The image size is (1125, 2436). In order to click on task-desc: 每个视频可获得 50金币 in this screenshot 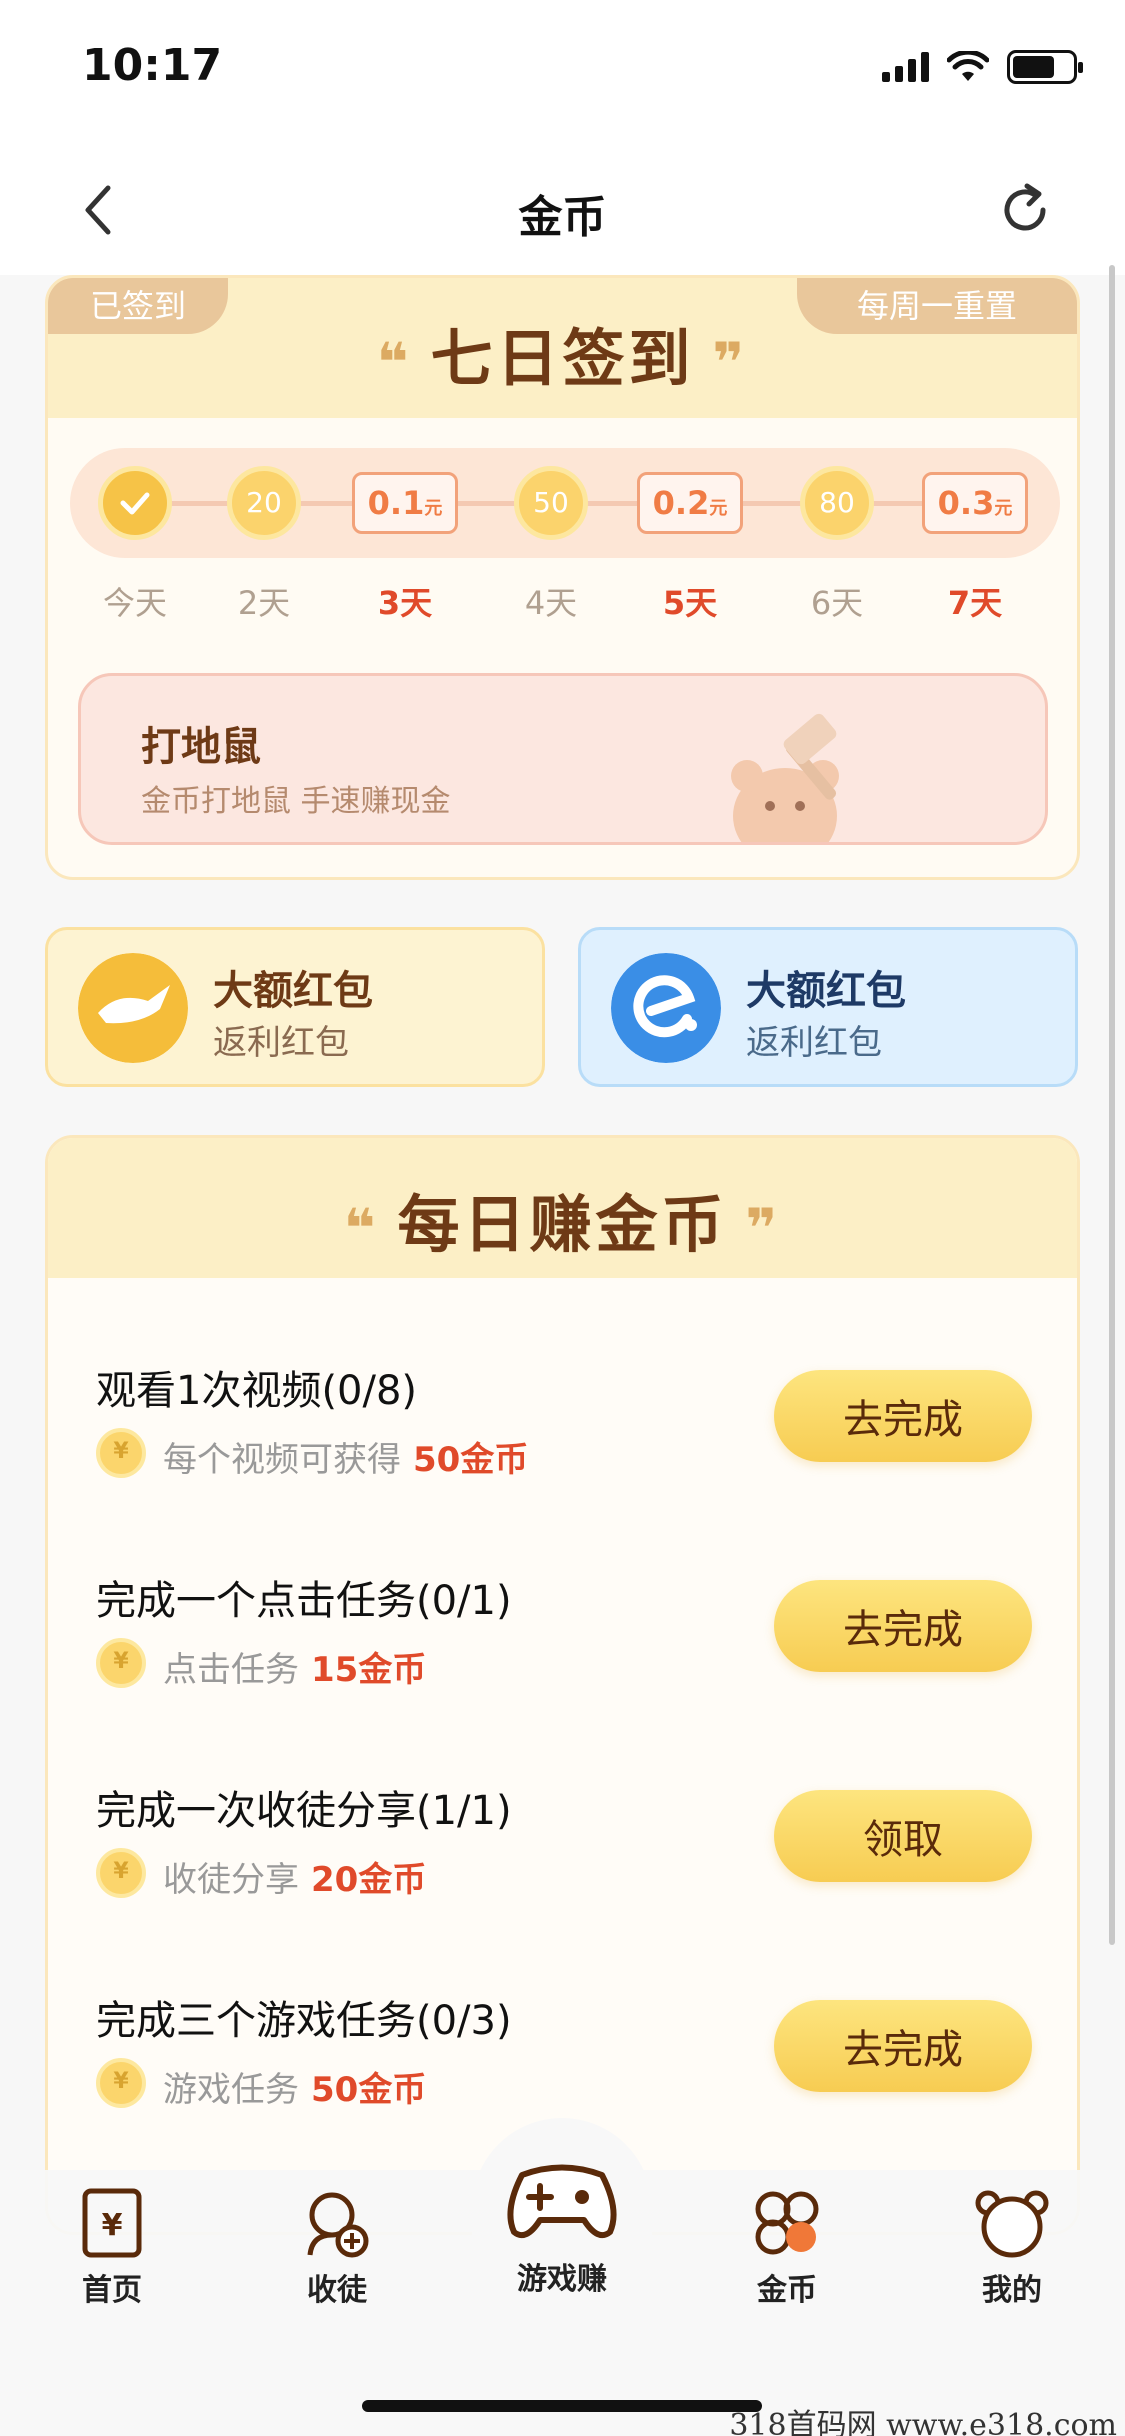, I will do `click(345, 1456)`.